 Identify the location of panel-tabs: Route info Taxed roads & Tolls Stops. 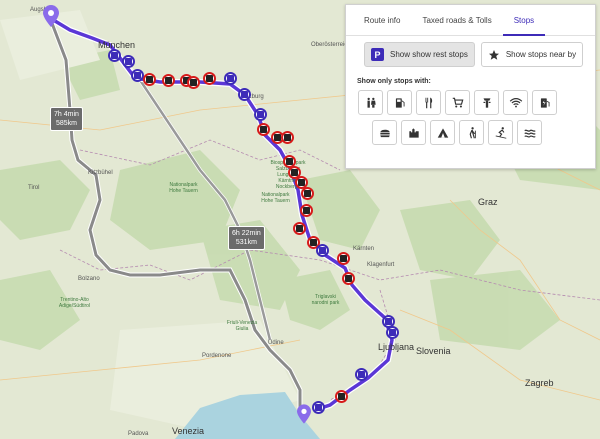
(470, 20).